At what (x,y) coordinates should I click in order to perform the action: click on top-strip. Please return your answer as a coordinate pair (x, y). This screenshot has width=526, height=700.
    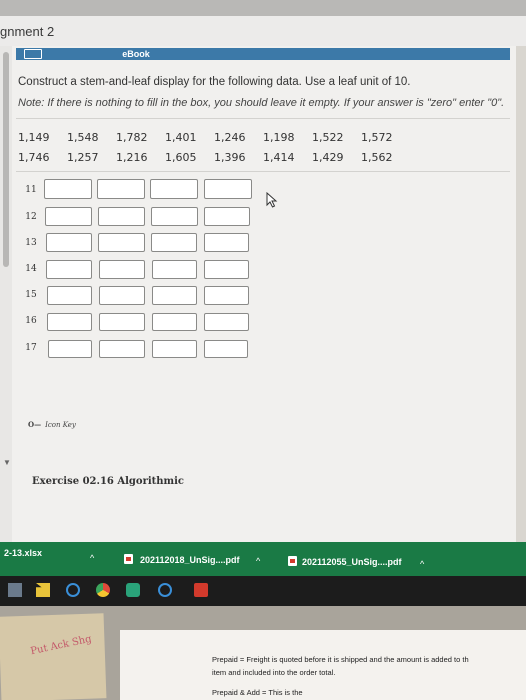
    Looking at the image, I should click on (263, 8).